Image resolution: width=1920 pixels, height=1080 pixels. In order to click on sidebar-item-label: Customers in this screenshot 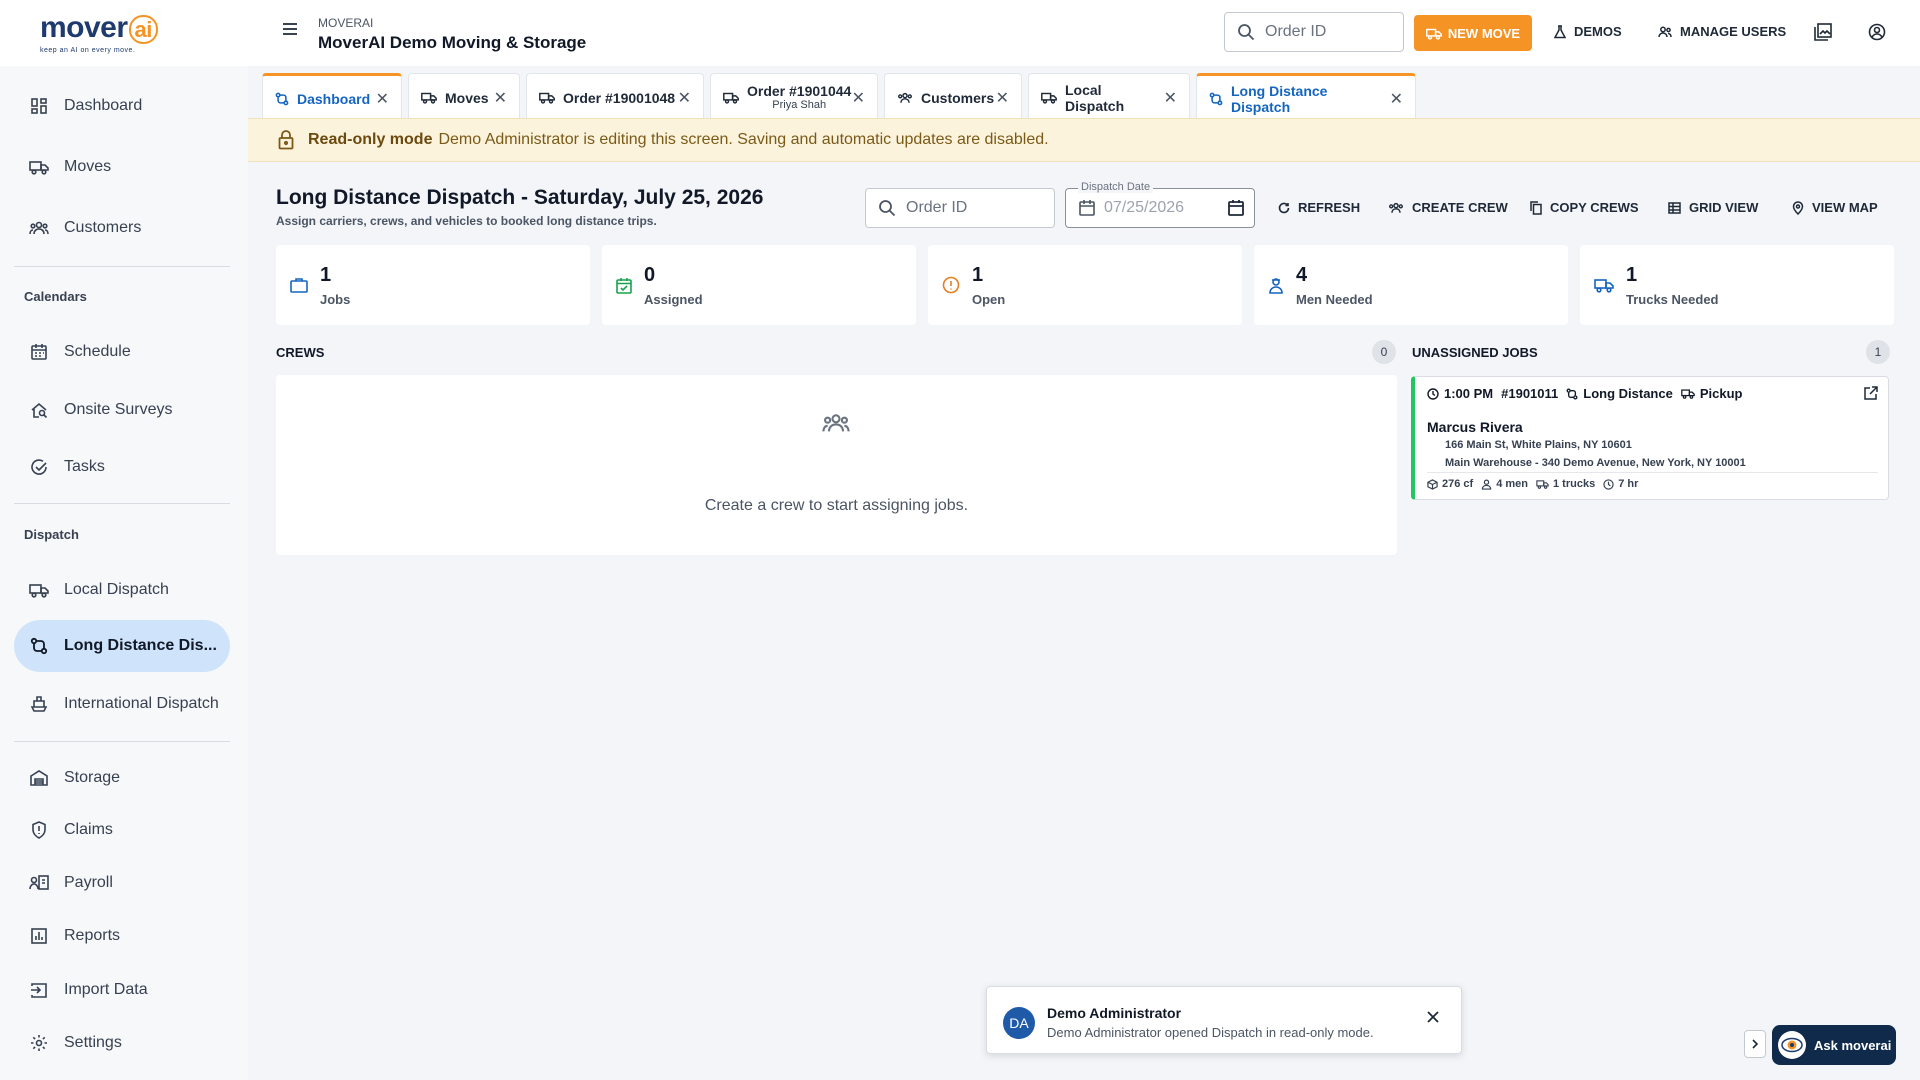, I will do `click(103, 227)`.